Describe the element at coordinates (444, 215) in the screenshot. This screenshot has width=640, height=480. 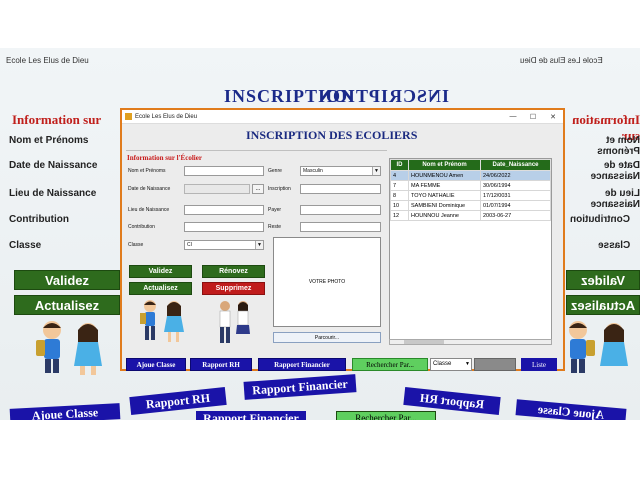
I see `table-cell: HOUNNOU Jeanne` at that location.